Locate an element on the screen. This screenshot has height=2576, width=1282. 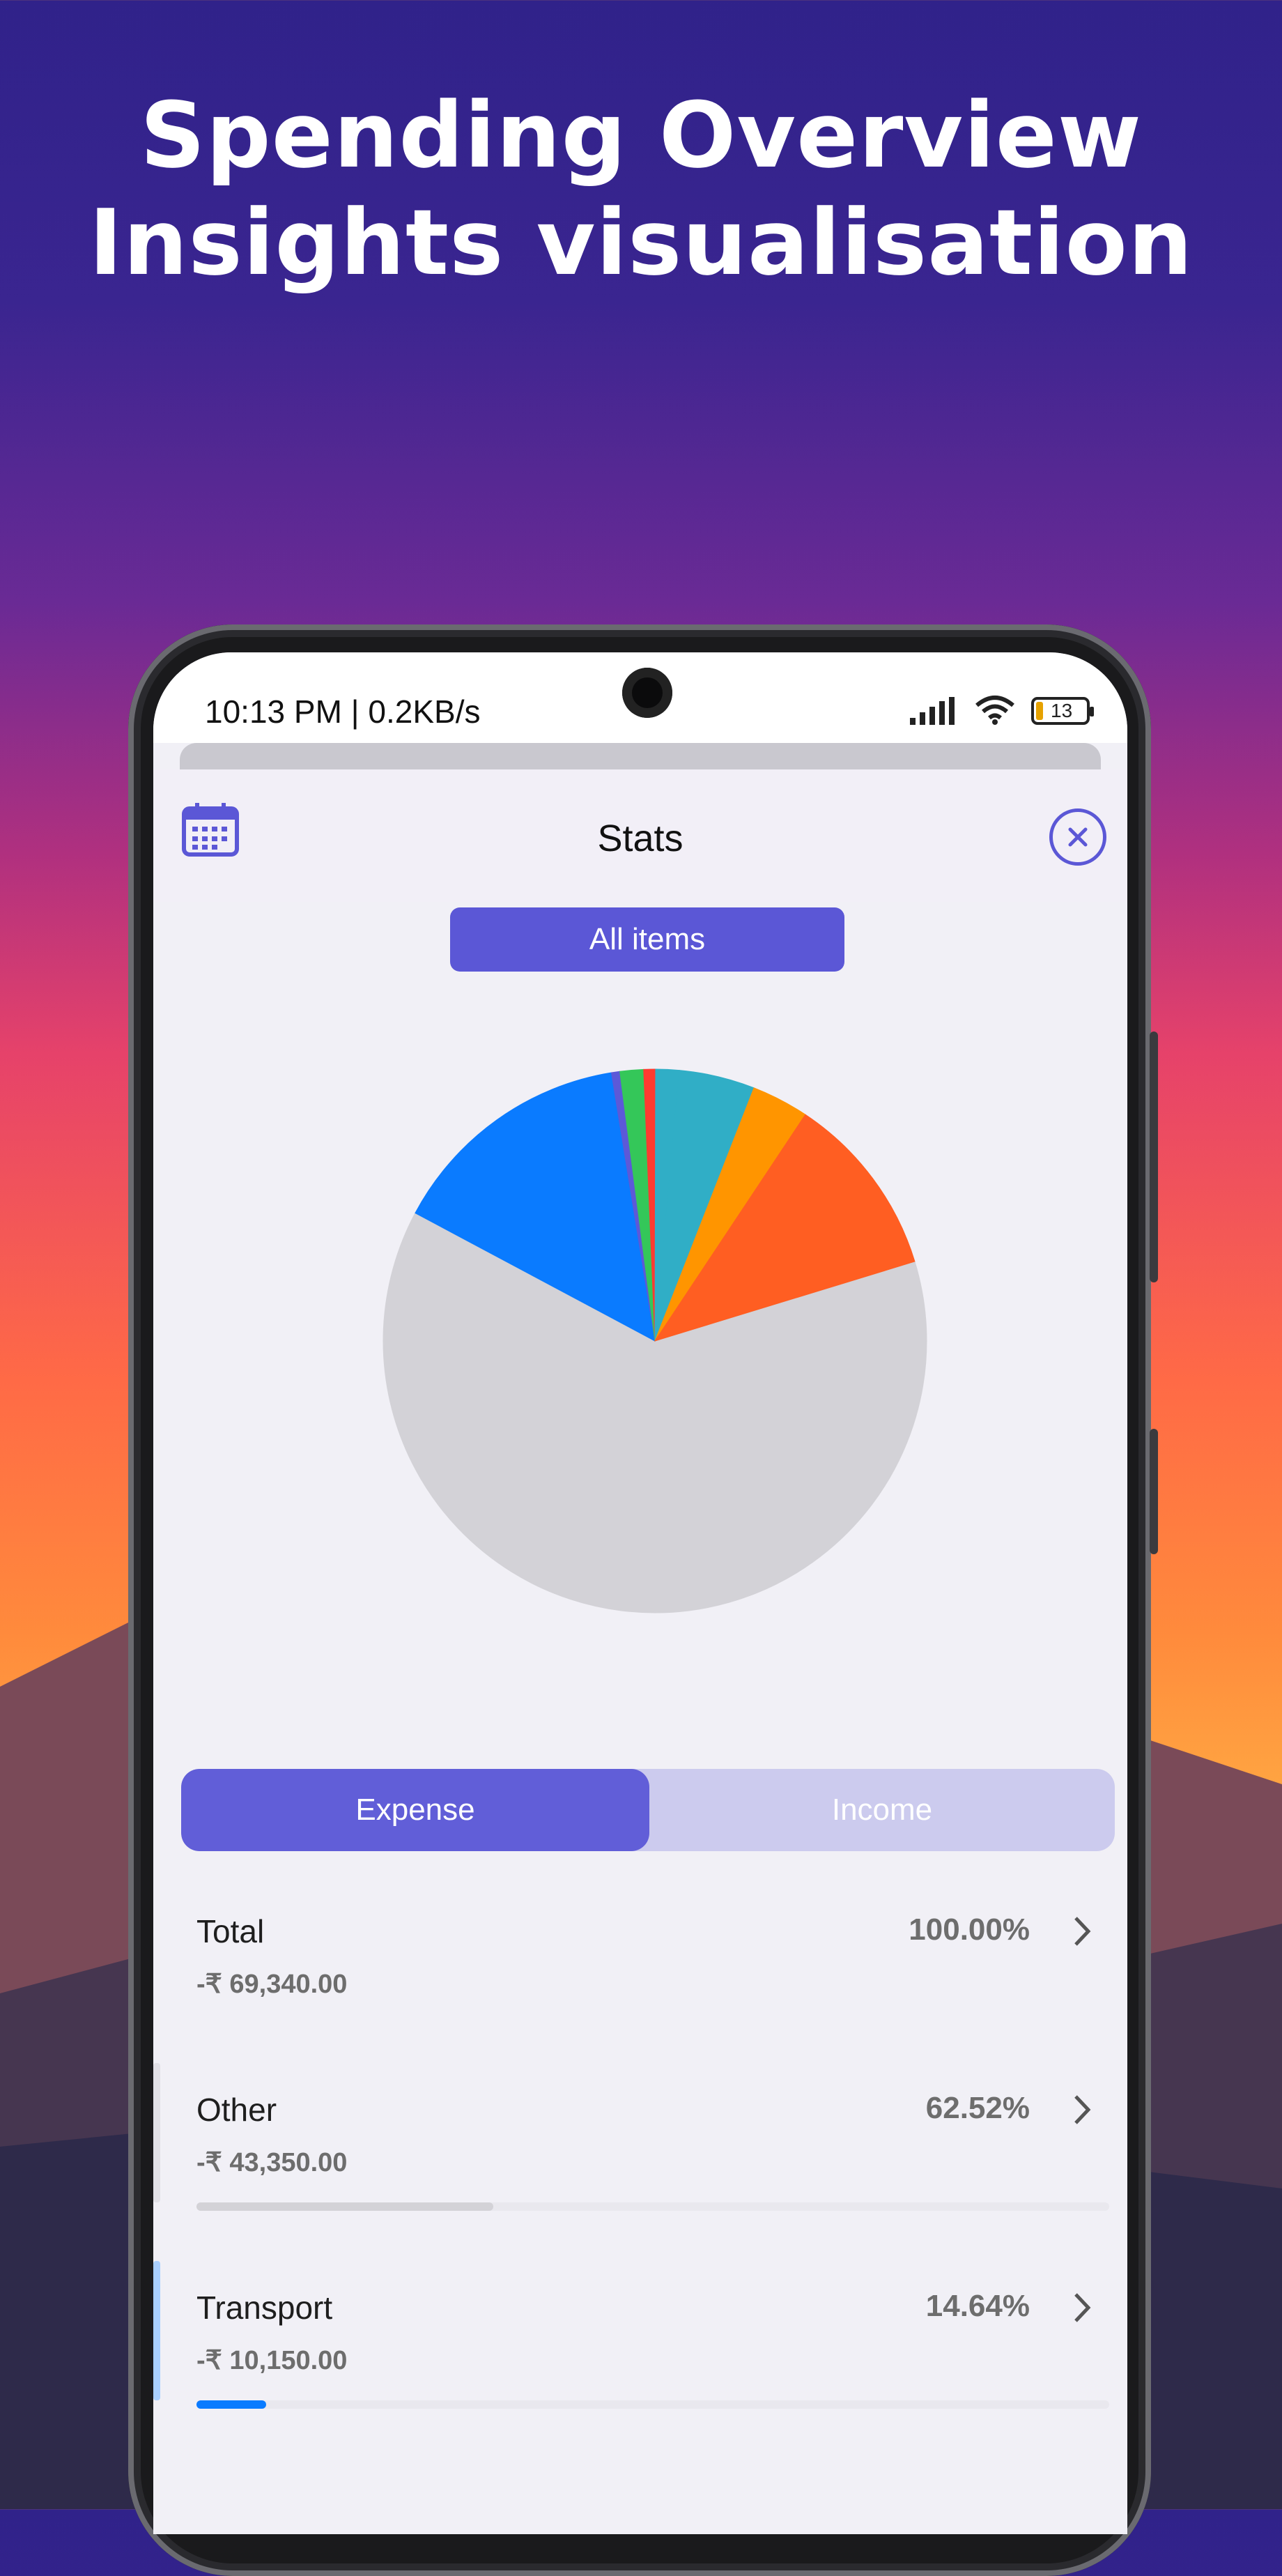
row-amount: -₹ 10,150.00 is located at coordinates (272, 2360).